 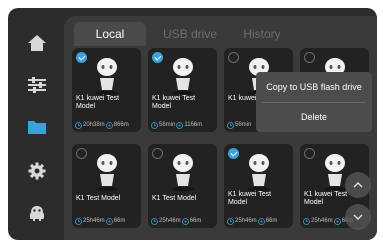 What do you see at coordinates (190, 34) in the screenshot?
I see `tab-usb-drive: USB drive` at bounding box center [190, 34].